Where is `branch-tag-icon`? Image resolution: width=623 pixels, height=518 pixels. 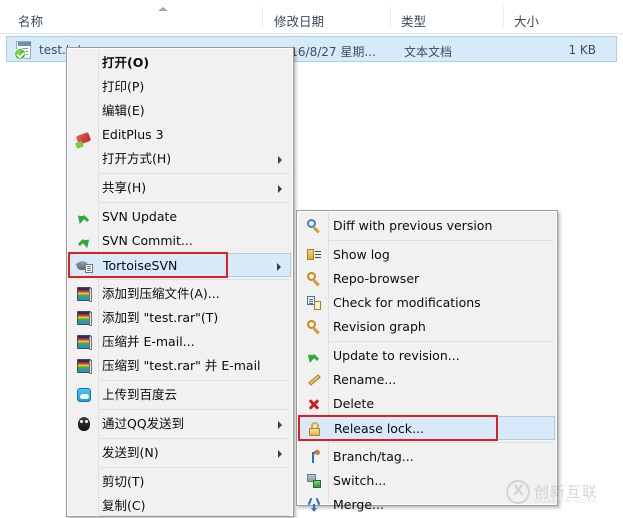 branch-tag-icon is located at coordinates (314, 457).